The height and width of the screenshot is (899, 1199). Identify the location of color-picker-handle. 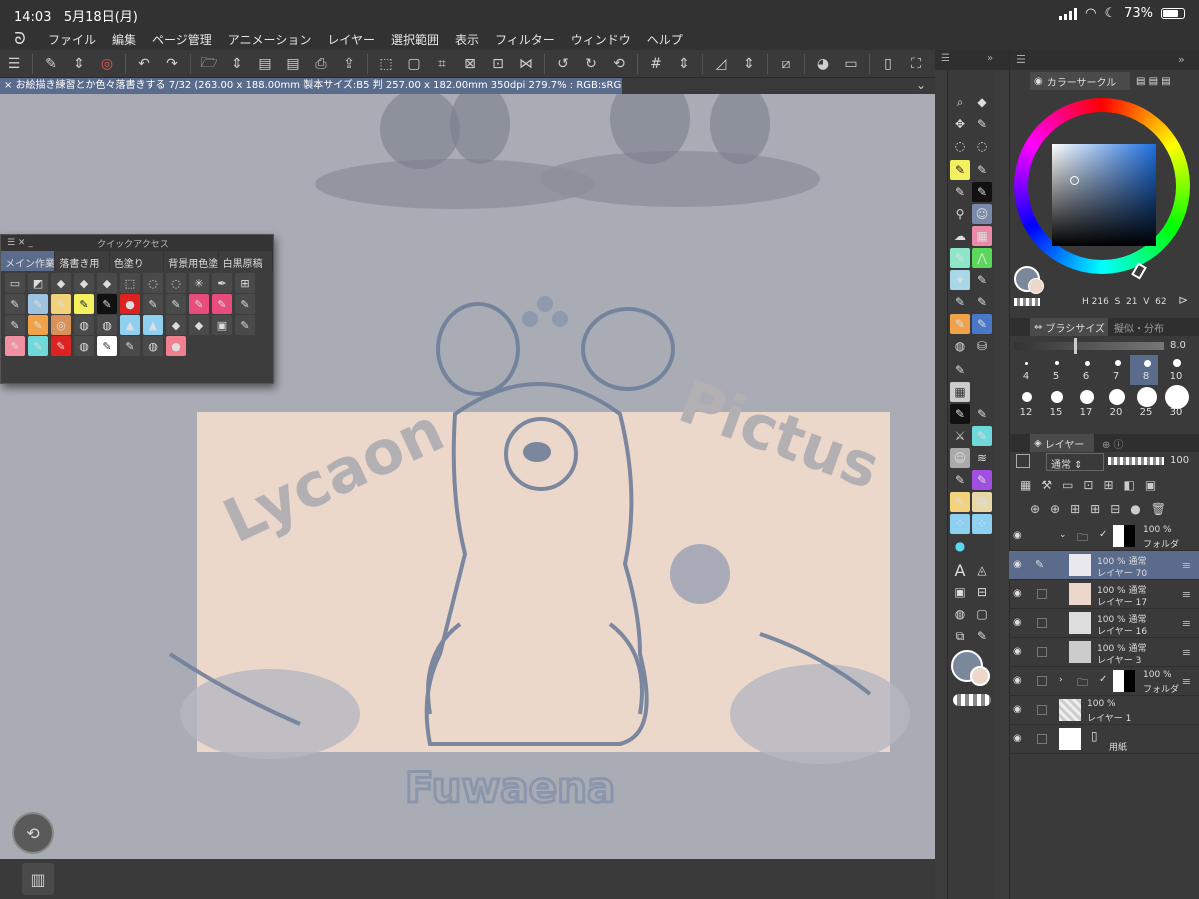
(1074, 180).